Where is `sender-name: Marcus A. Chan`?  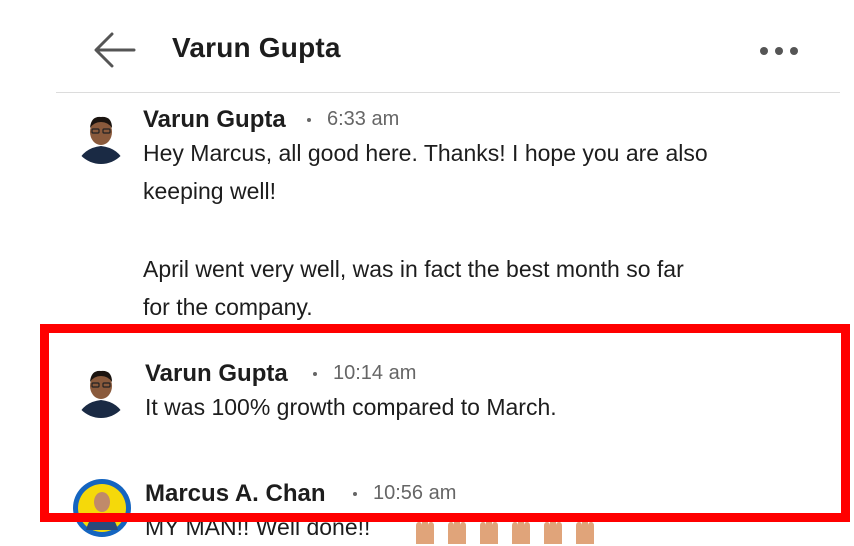
sender-name: Marcus A. Chan is located at coordinates (235, 494).